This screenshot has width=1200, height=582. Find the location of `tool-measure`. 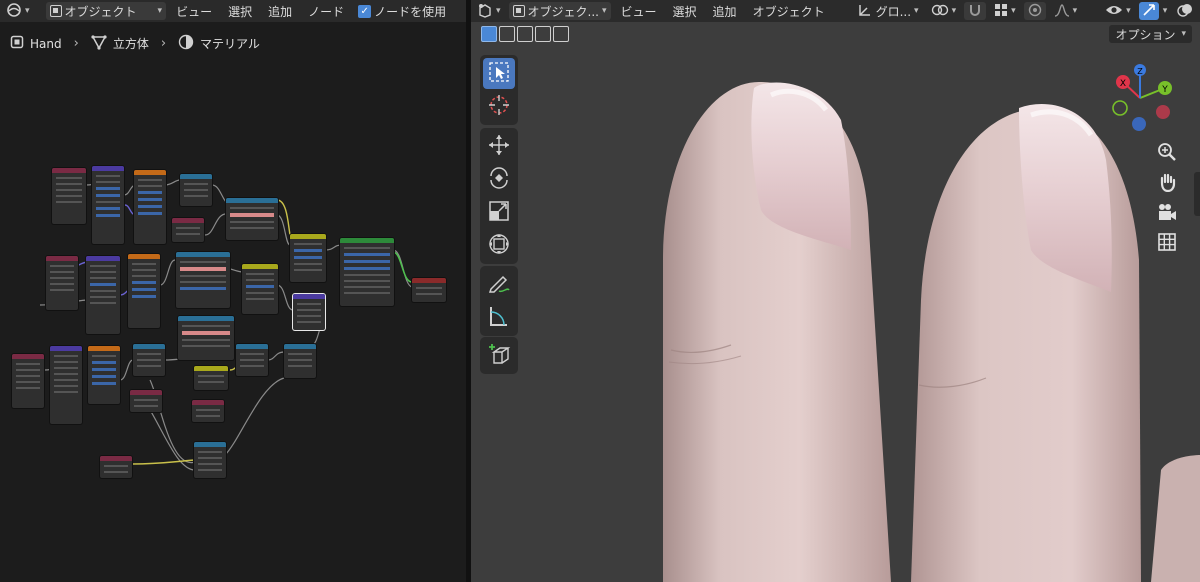

tool-measure is located at coordinates (499, 317).